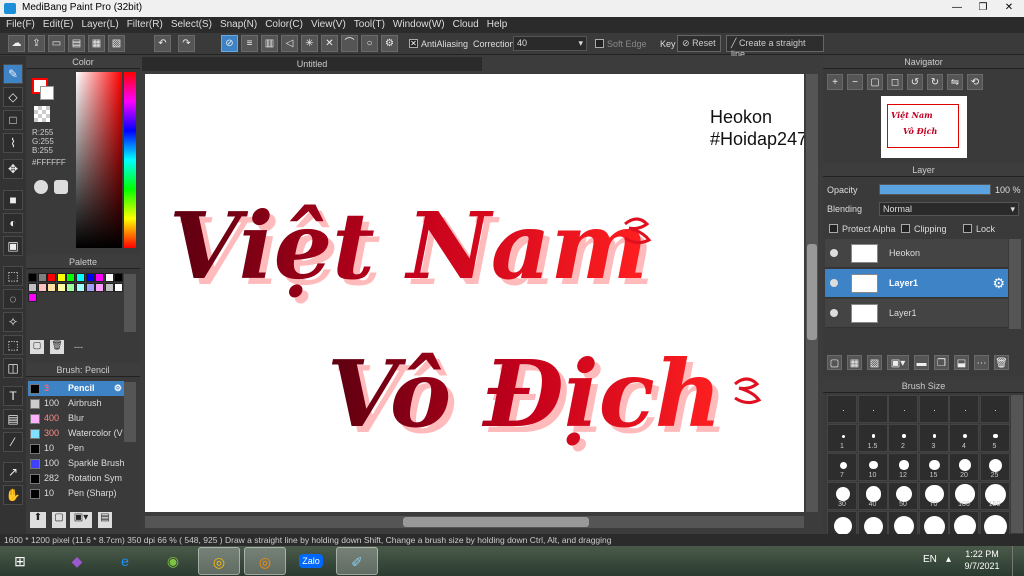 This screenshot has height=576, width=1024. I want to click on zalo-icon: Zalo, so click(311, 561).